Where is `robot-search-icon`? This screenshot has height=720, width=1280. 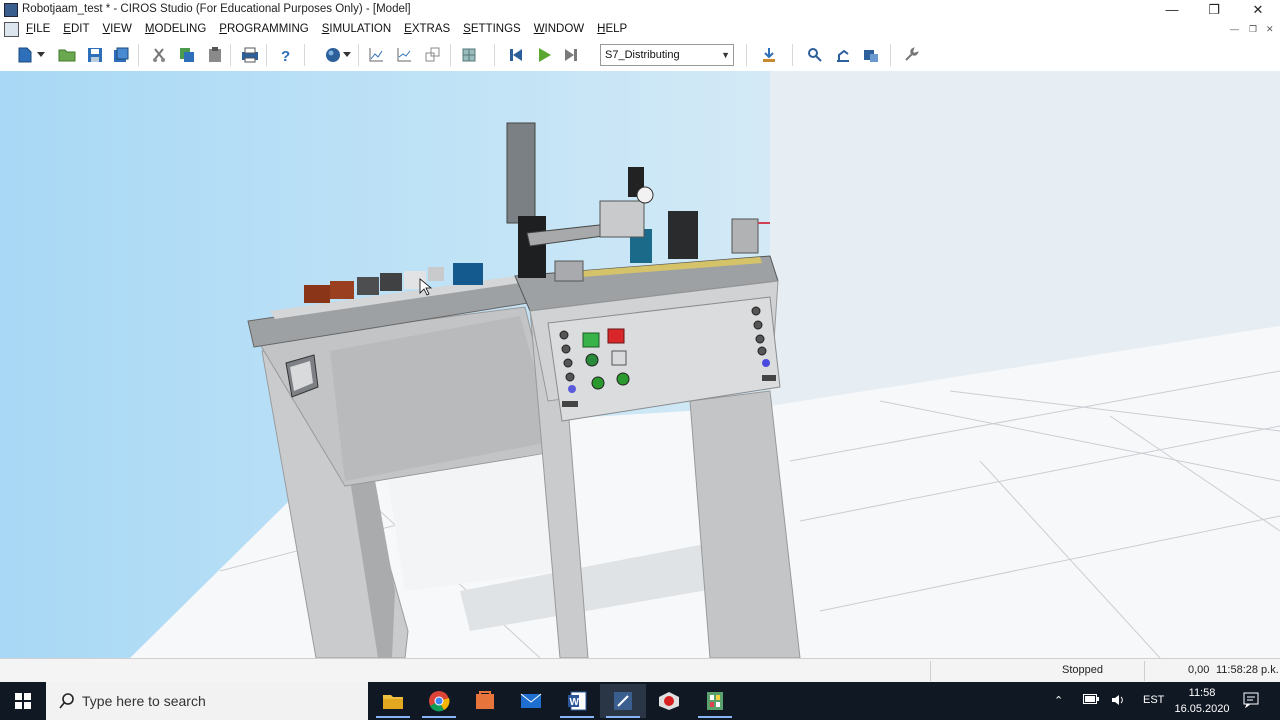
robot-search-icon is located at coordinates (815, 55).